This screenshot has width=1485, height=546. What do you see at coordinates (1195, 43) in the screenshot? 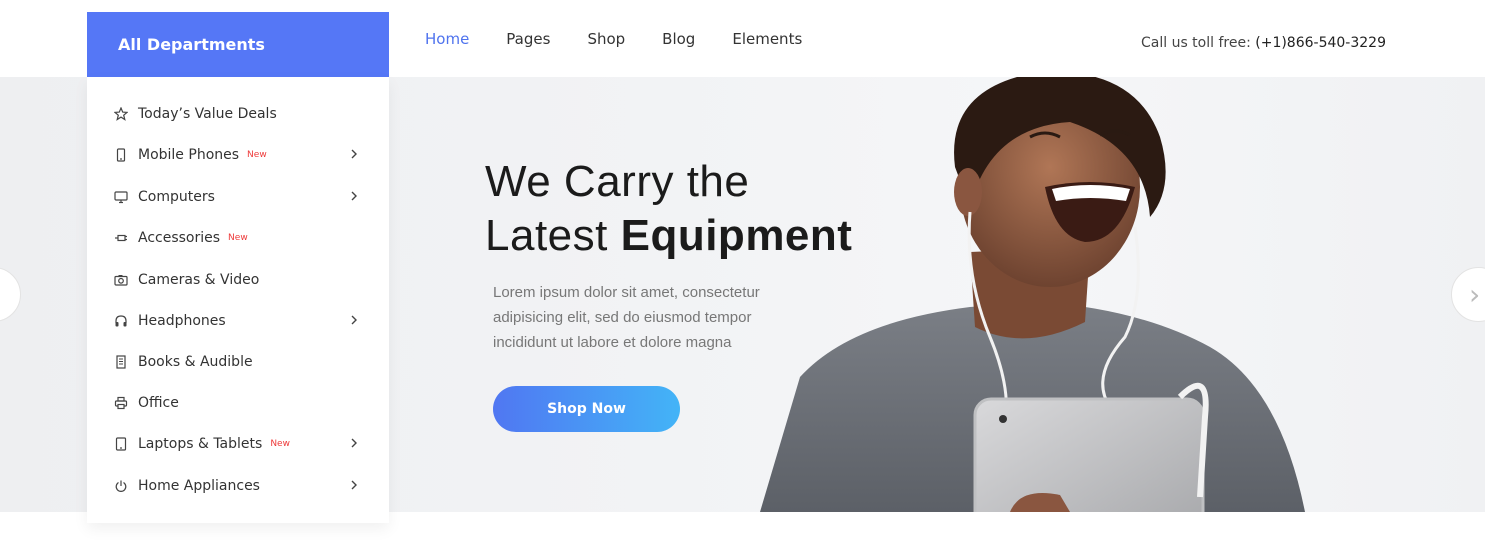
I see `toll-free-label: Call us toll free:` at bounding box center [1195, 43].